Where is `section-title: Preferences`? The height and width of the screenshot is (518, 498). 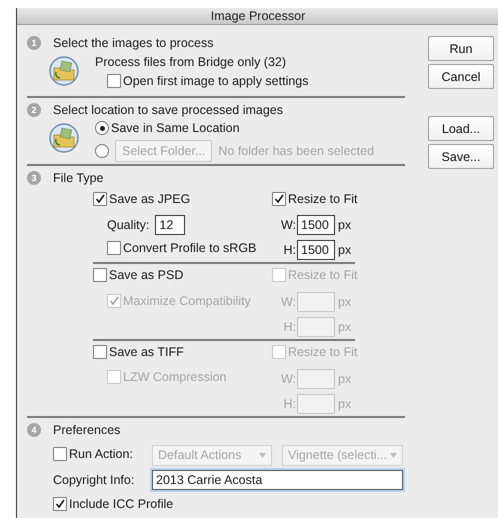 section-title: Preferences is located at coordinates (86, 429).